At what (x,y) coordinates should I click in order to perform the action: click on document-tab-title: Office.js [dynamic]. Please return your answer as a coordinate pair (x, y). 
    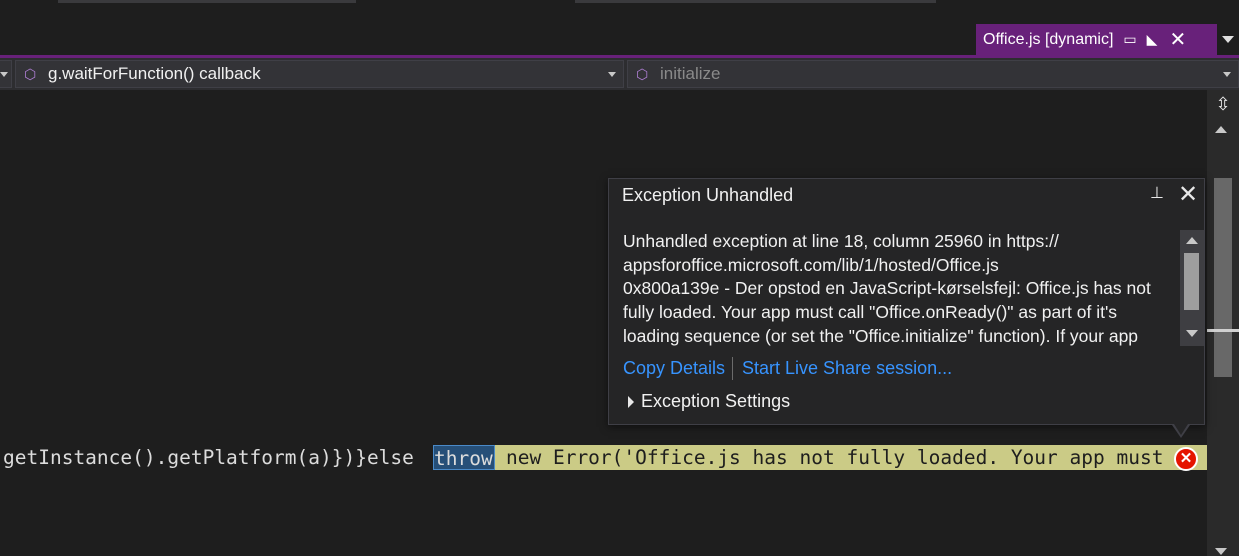
    Looking at the image, I should click on (1048, 39).